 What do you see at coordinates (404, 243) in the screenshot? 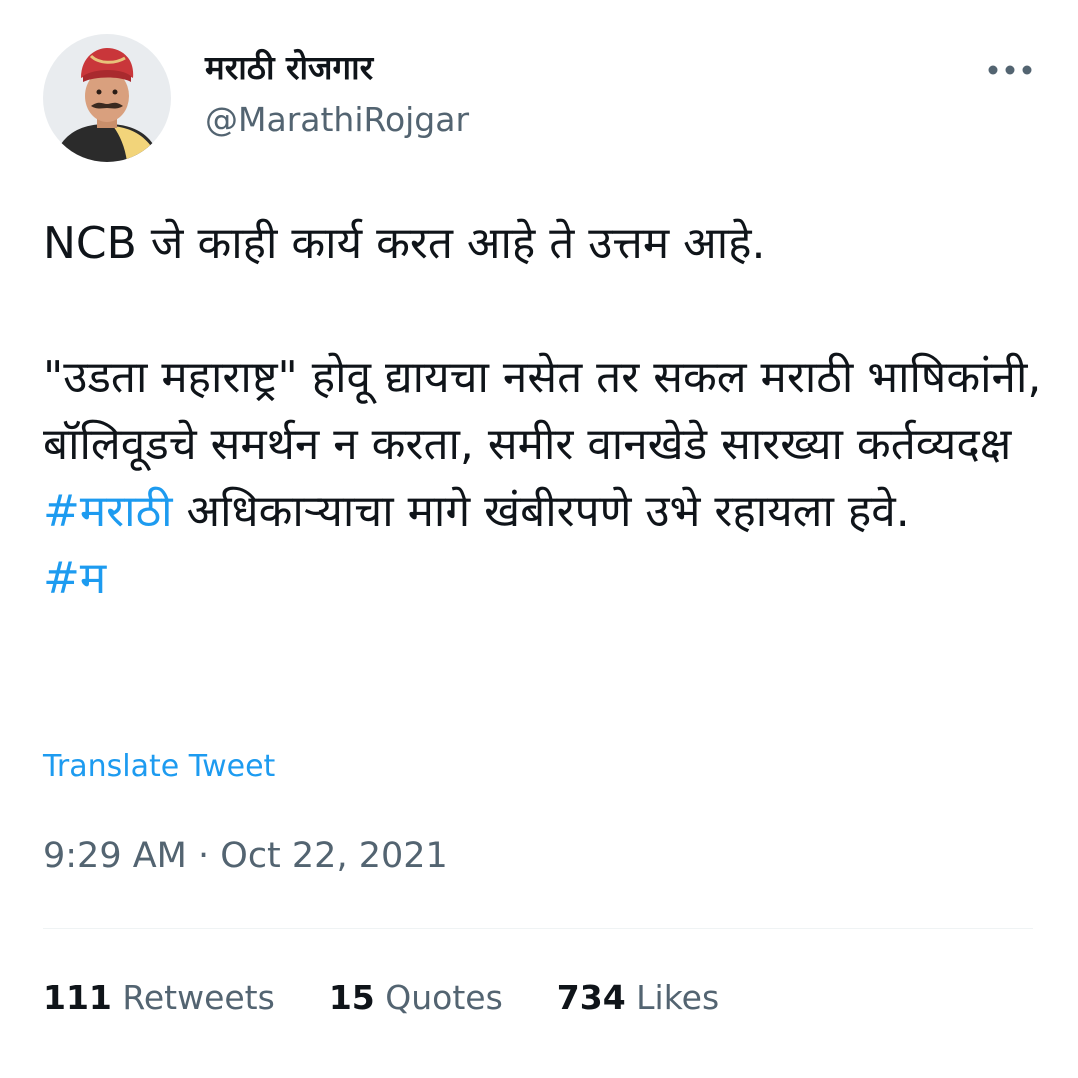
I see `tweet-text-line-1: NCB जे काही कार्य करत आहे ते उत्तम आहे.` at bounding box center [404, 243].